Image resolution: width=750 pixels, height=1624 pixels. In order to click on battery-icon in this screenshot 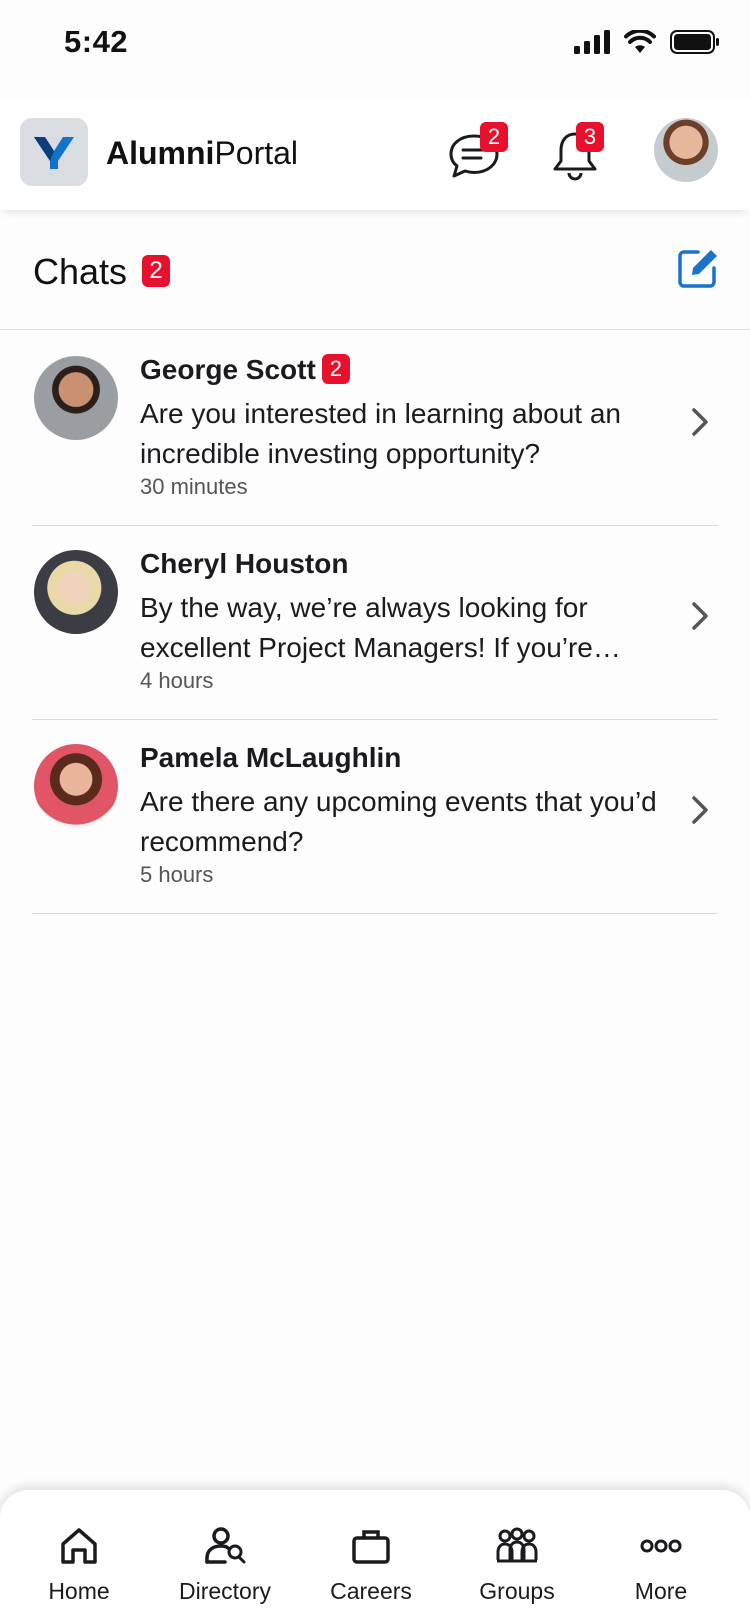, I will do `click(694, 42)`.